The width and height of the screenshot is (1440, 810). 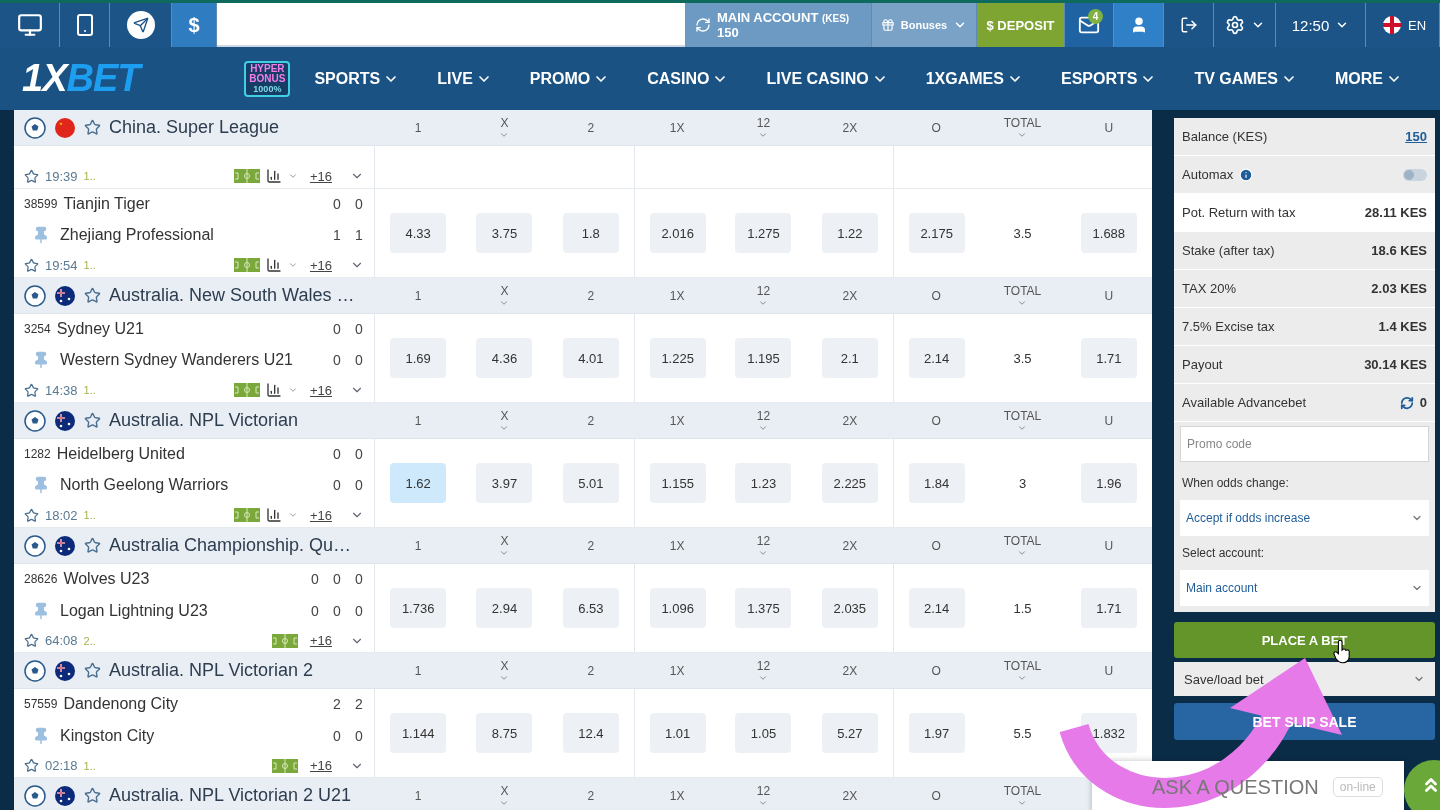 What do you see at coordinates (1304, 640) in the screenshot?
I see `place-bet-button: PLACE A BET` at bounding box center [1304, 640].